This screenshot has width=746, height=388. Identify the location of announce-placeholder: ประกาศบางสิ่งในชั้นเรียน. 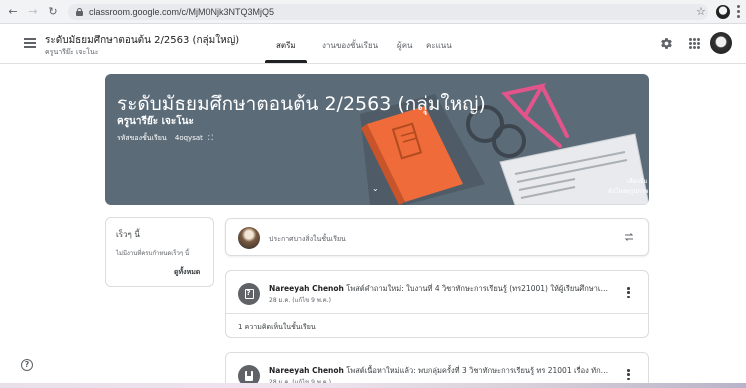
(307, 239).